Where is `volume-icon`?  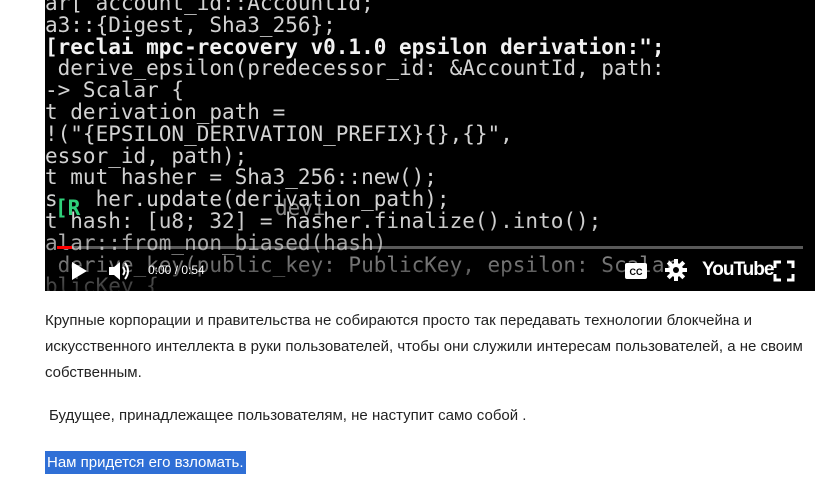
volume-icon is located at coordinates (121, 271).